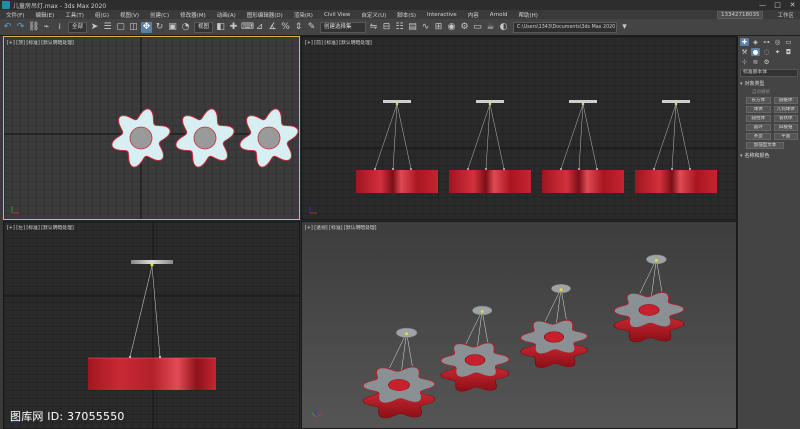  Describe the element at coordinates (78, 27) in the screenshot. I see `selection-filter-select: 全部` at that location.